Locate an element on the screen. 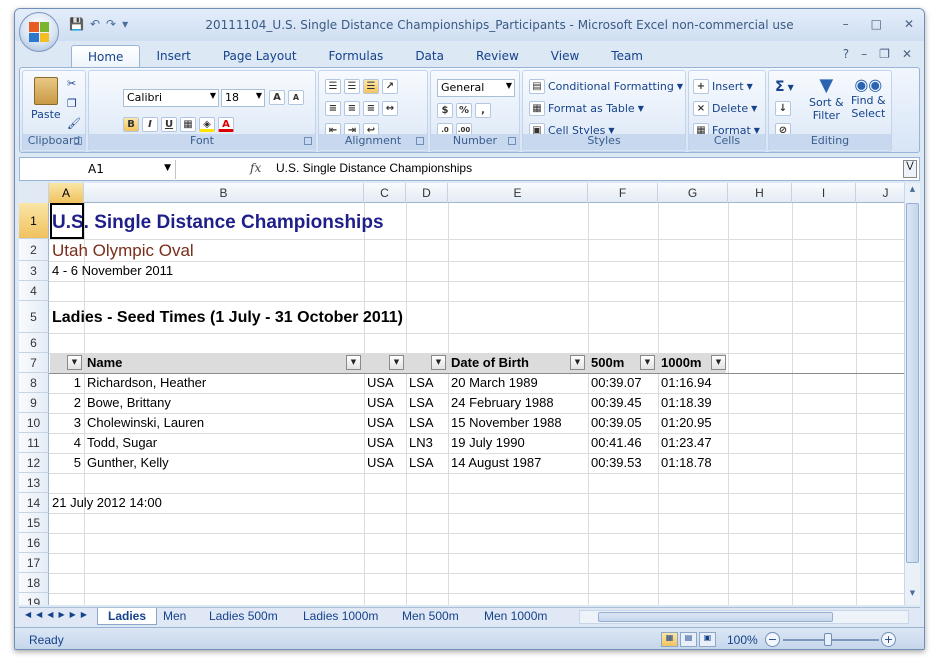 This screenshot has width=939, height=670. scroll-down-icon: ▼ is located at coordinates (912, 596).